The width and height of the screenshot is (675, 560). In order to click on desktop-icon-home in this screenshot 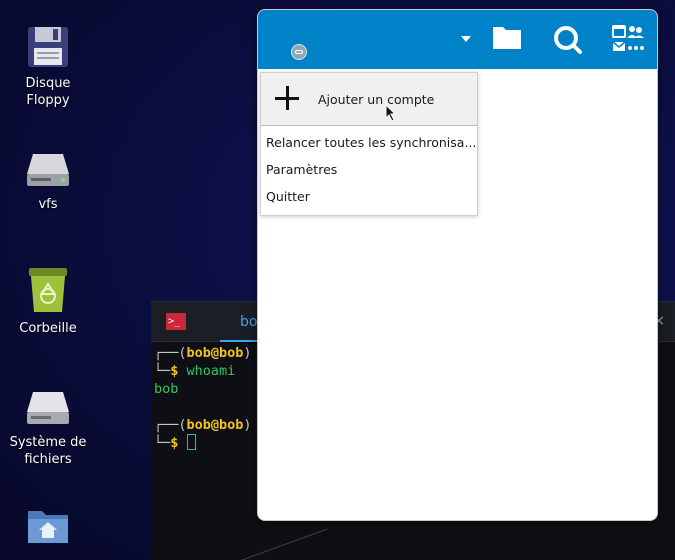, I will do `click(51, 528)`.